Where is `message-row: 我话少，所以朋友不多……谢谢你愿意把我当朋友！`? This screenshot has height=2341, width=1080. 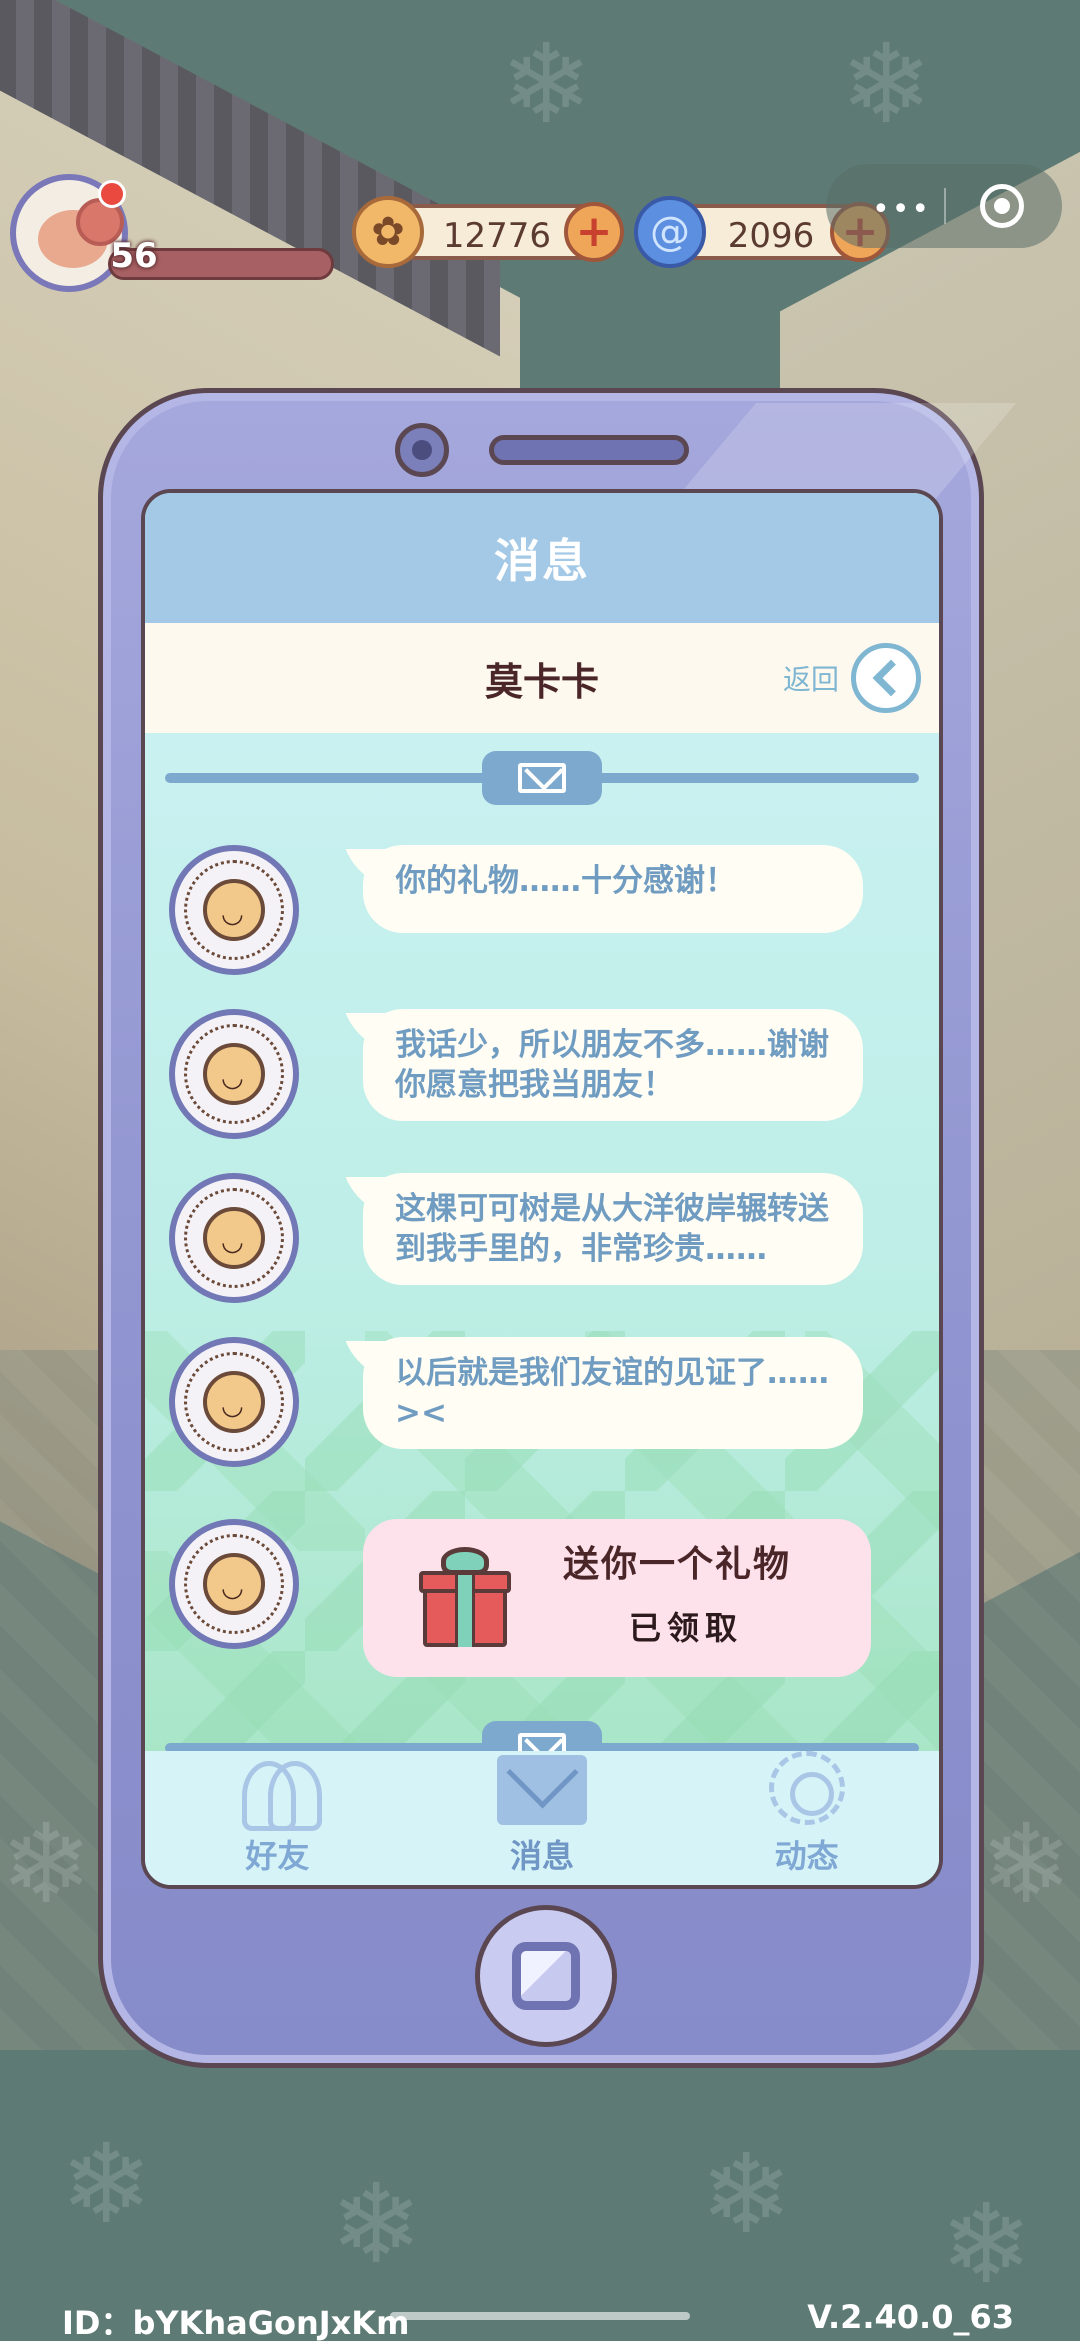
message-row: 我话少，所以朋友不多……谢谢你愿意把我当朋友！ is located at coordinates (542, 1079).